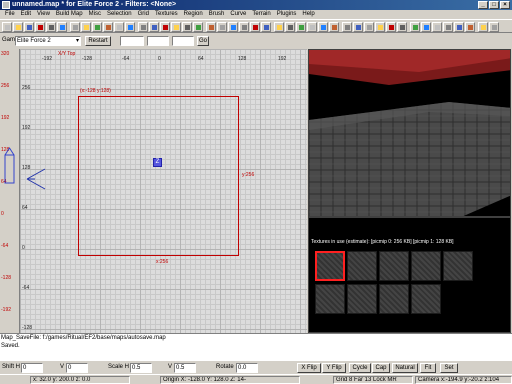 This screenshot has height=384, width=512. Describe the element at coordinates (287, 14) in the screenshot. I see `menu-plugins: Plugins` at that location.